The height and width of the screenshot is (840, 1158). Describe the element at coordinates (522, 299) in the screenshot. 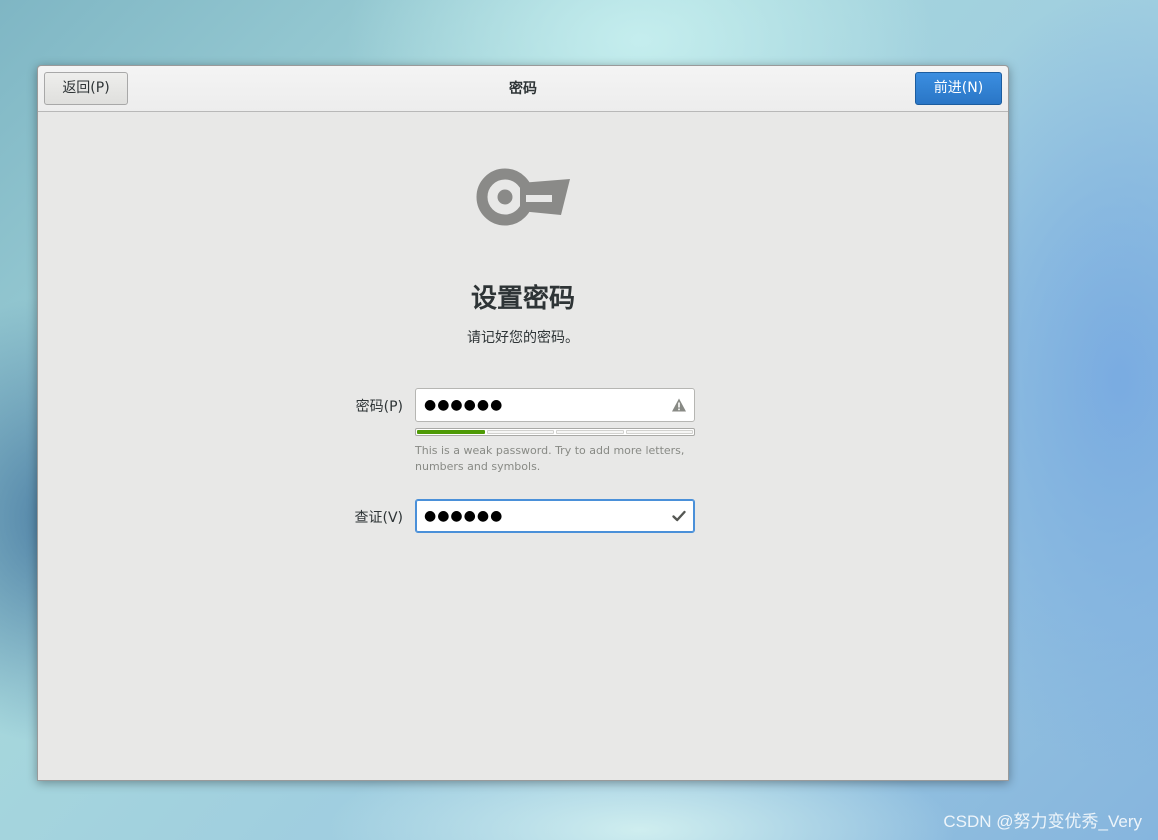

I see `page-title: 设置密码` at that location.